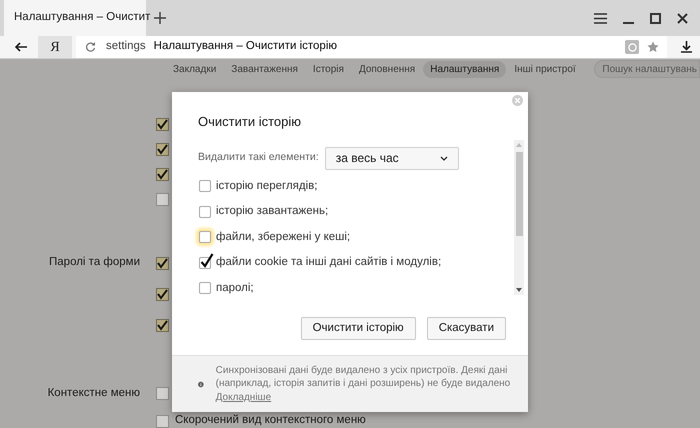 The height and width of the screenshot is (428, 700). I want to click on tab-title: Налаштування – Очистит, so click(82, 18).